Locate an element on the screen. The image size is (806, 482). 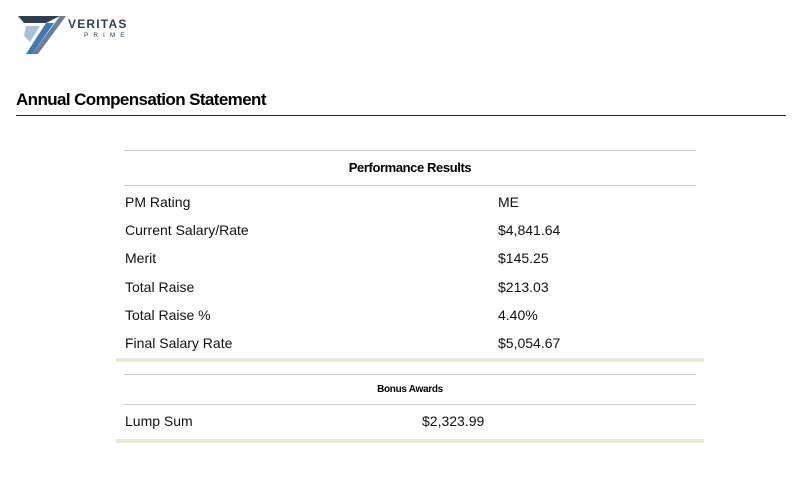
table-row: PM Rating ME is located at coordinates (410, 201).